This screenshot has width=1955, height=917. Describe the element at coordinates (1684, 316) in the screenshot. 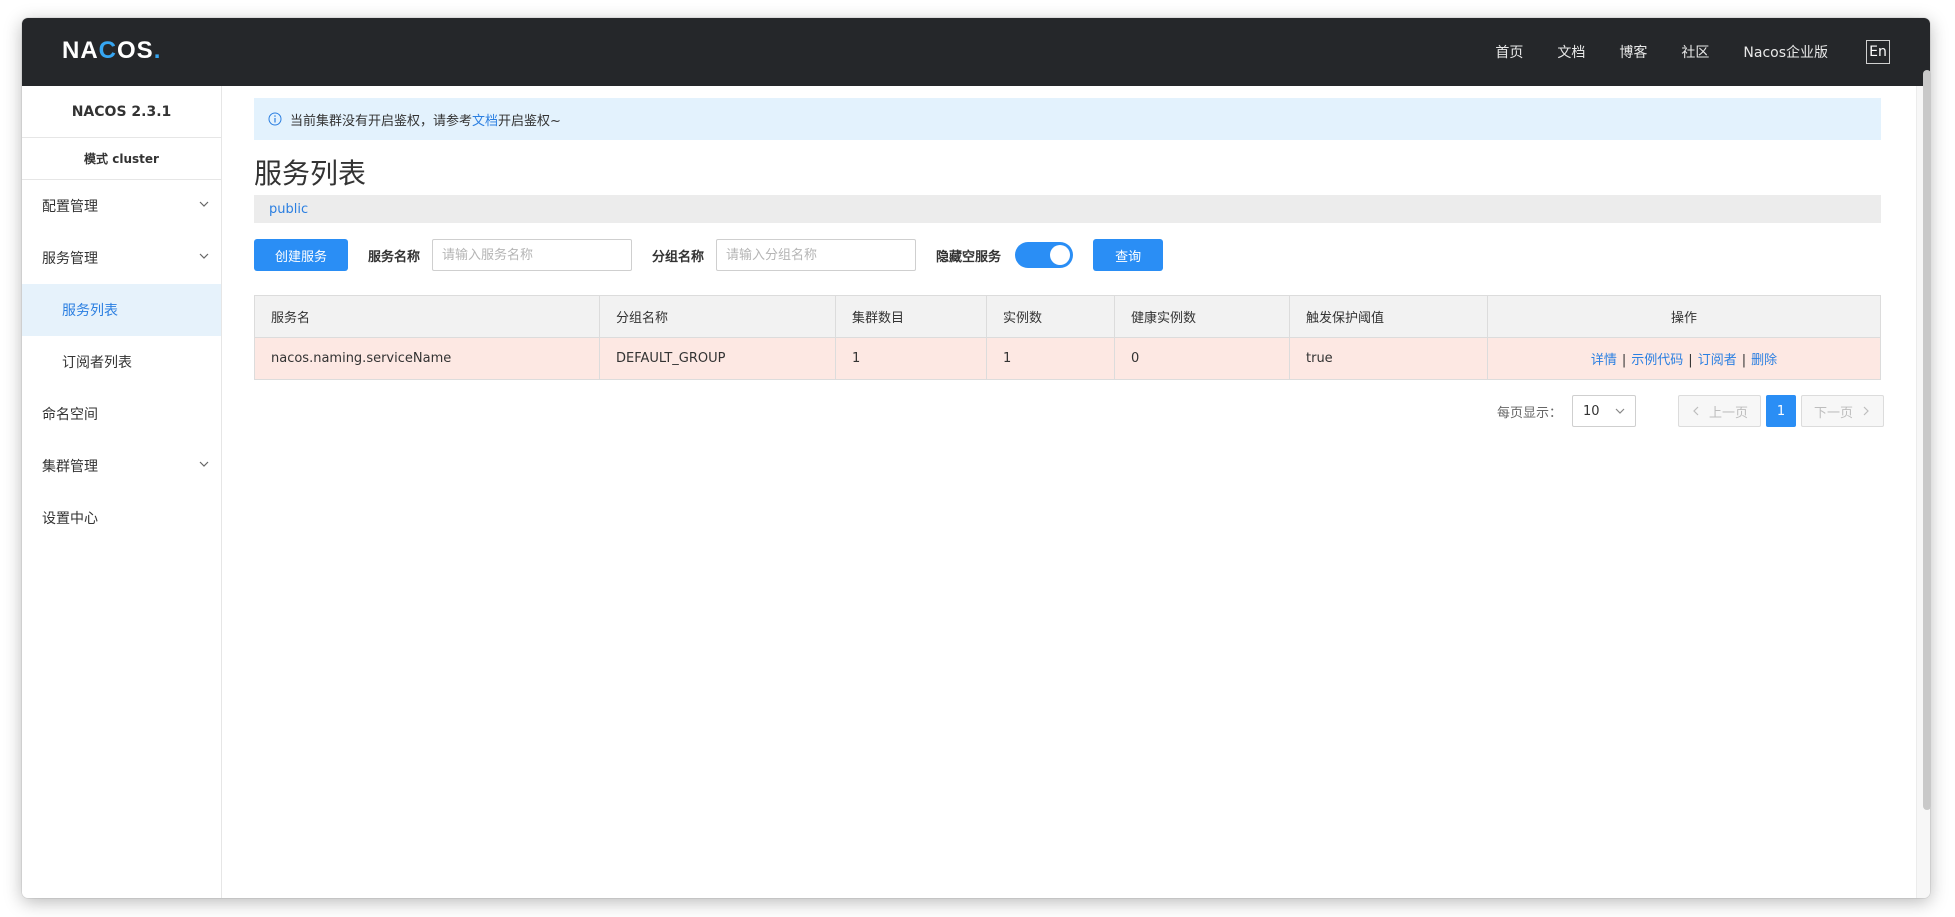

I see `column-header-operations: 操作` at that location.